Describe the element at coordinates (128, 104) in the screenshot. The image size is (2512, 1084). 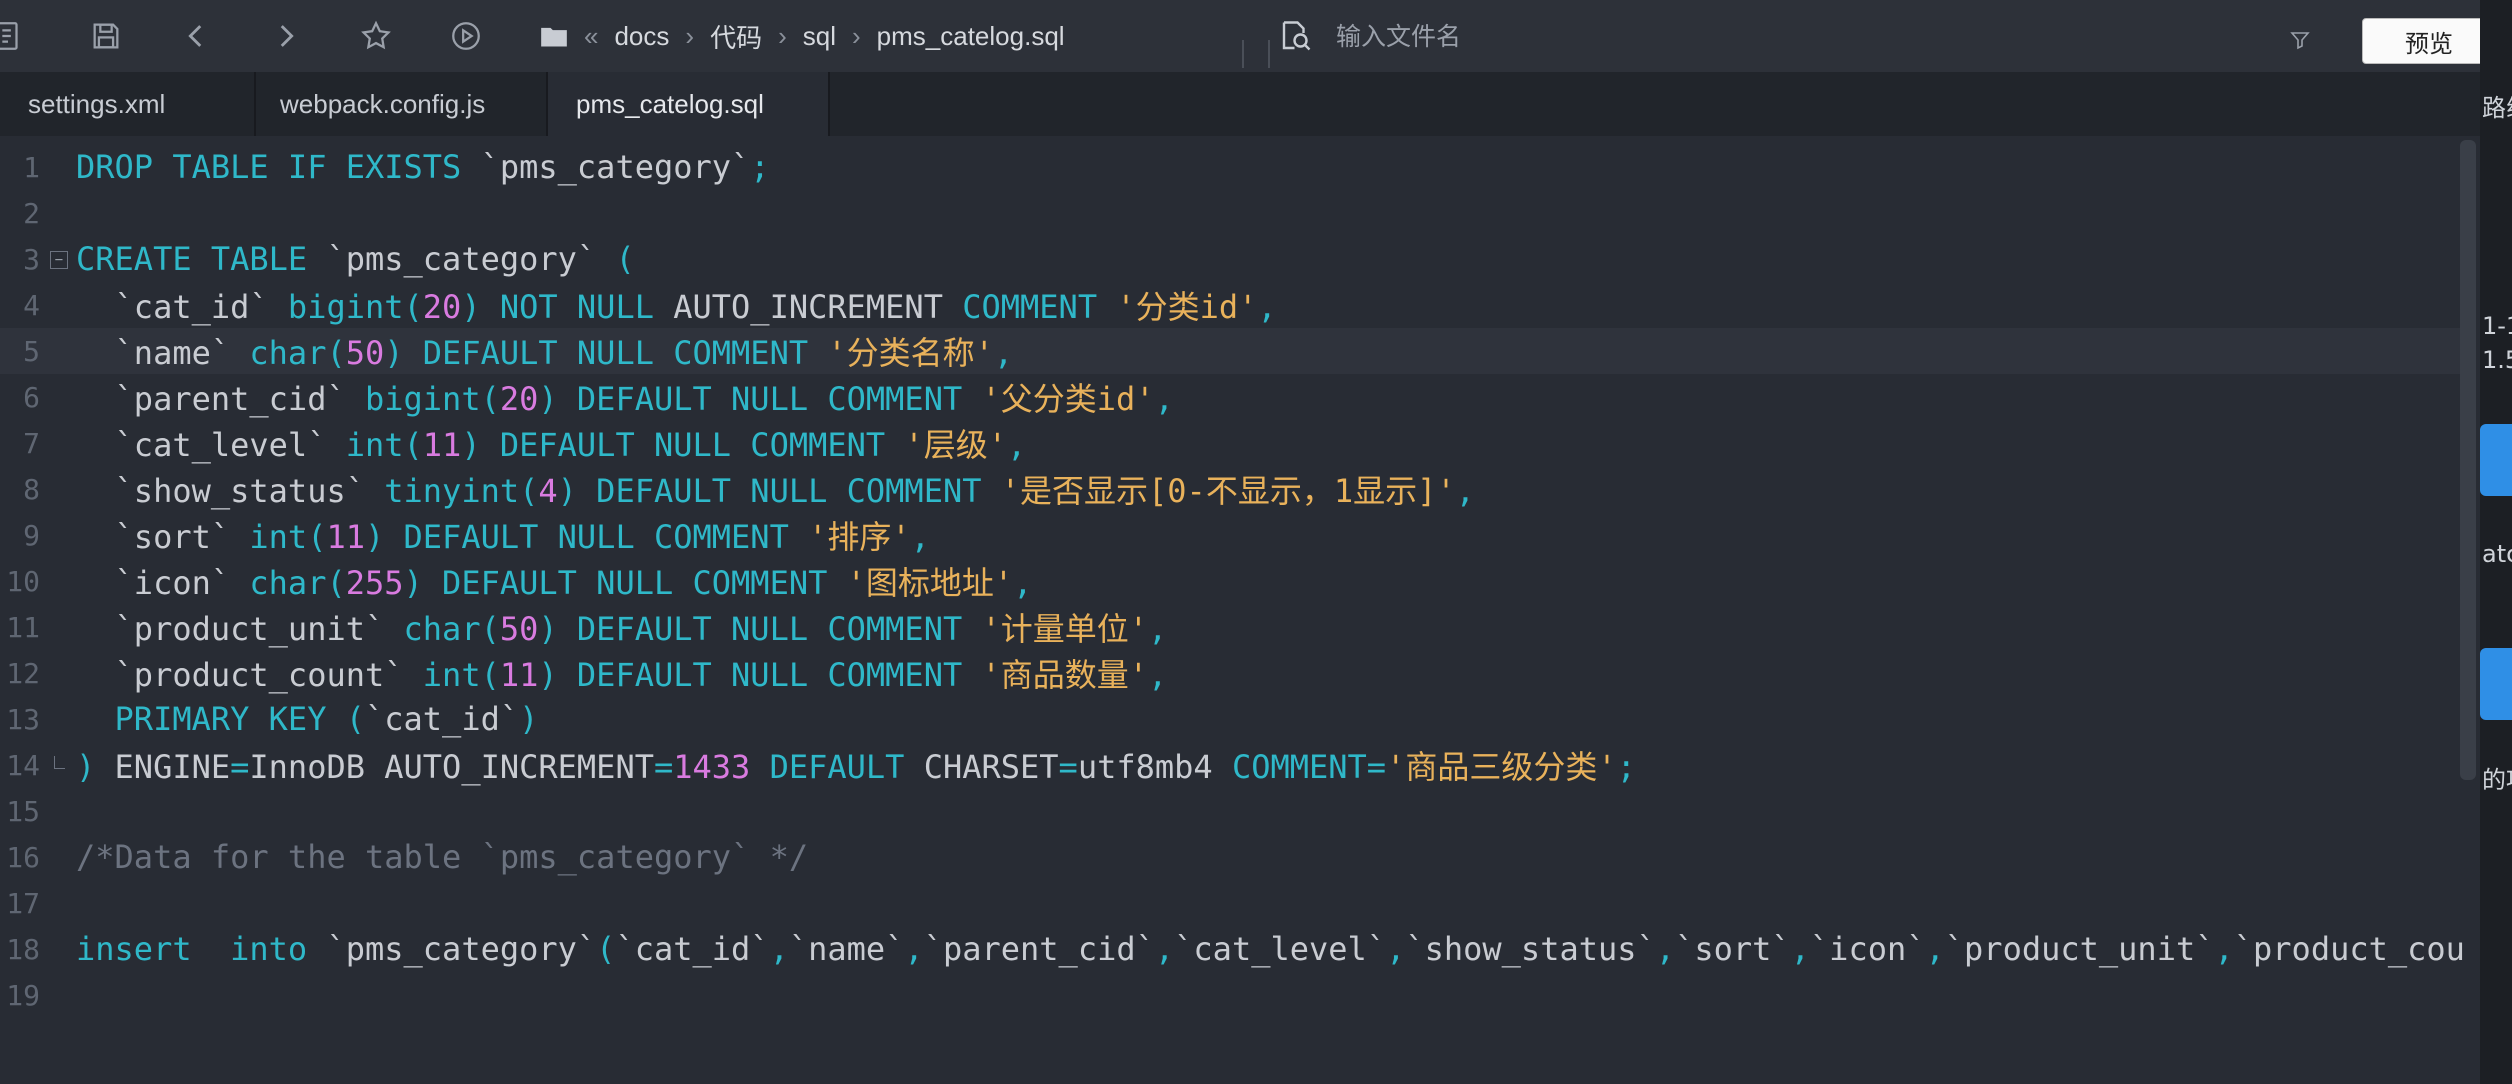
I see `tab-settings-xml: settings.xml` at that location.